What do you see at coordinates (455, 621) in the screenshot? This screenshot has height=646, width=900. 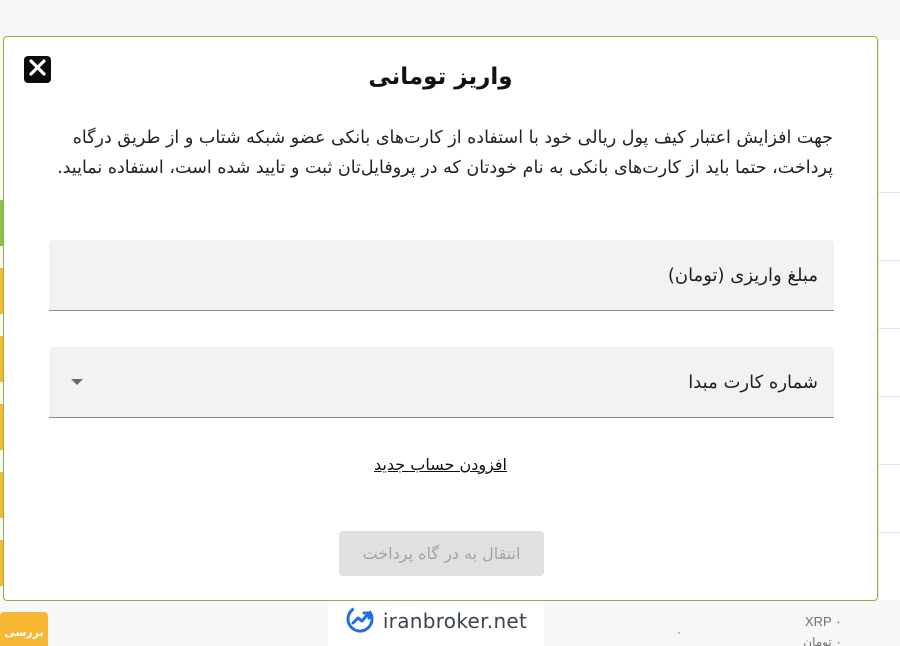 I see `watermark-text: iranbroker.net` at bounding box center [455, 621].